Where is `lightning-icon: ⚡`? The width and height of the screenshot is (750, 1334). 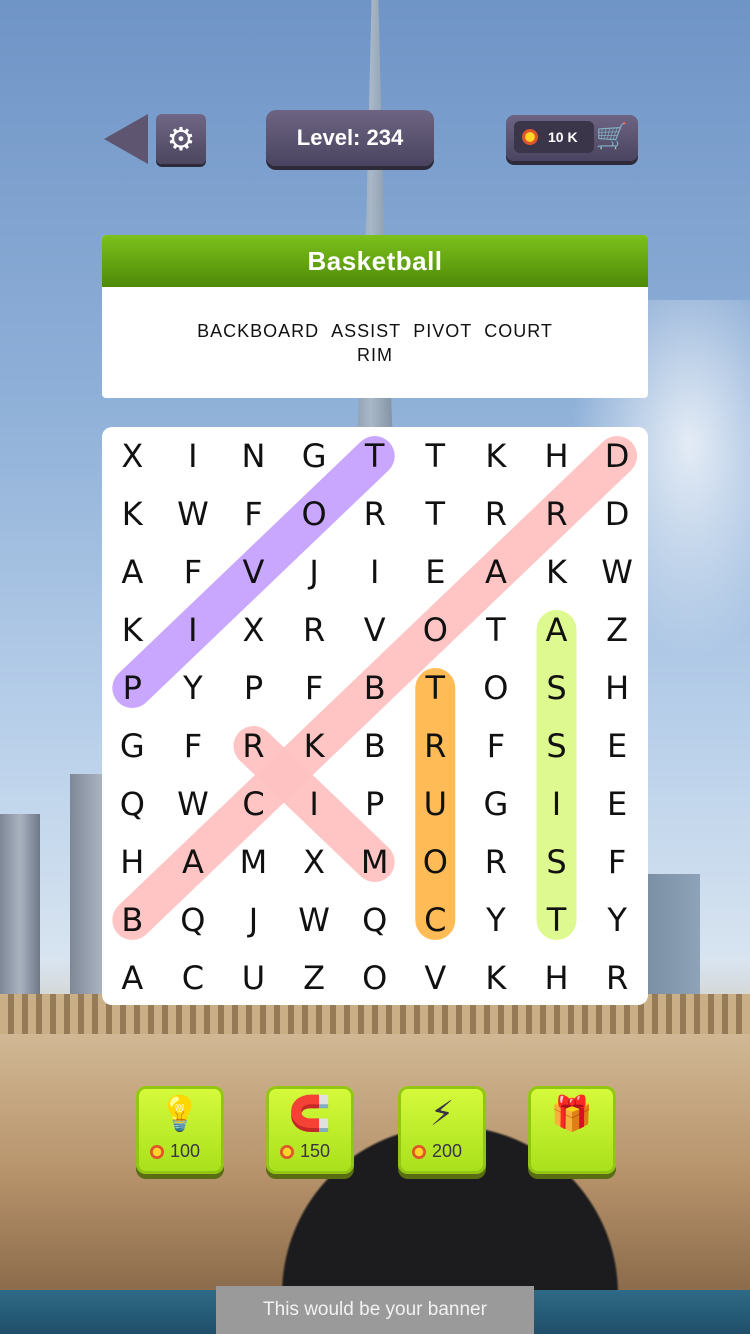 lightning-icon: ⚡ is located at coordinates (442, 1114).